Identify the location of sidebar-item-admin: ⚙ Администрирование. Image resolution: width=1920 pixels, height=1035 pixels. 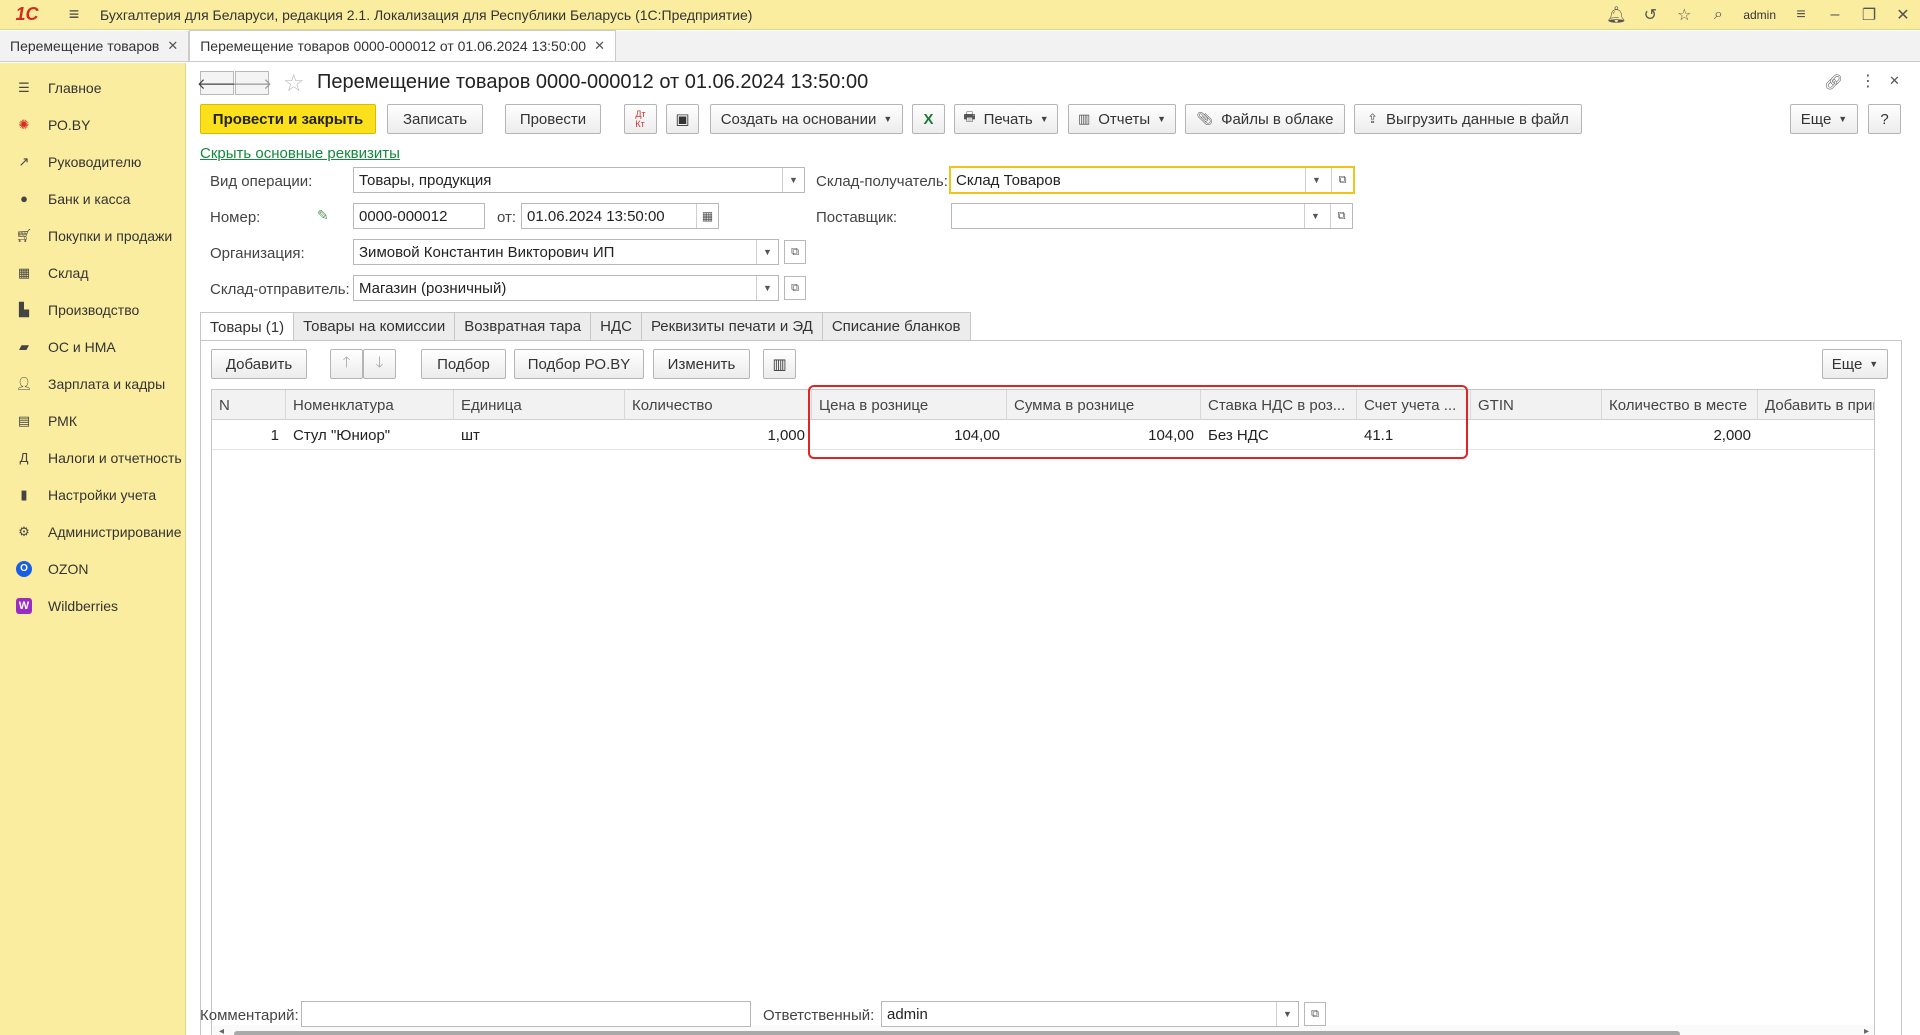
(92, 531).